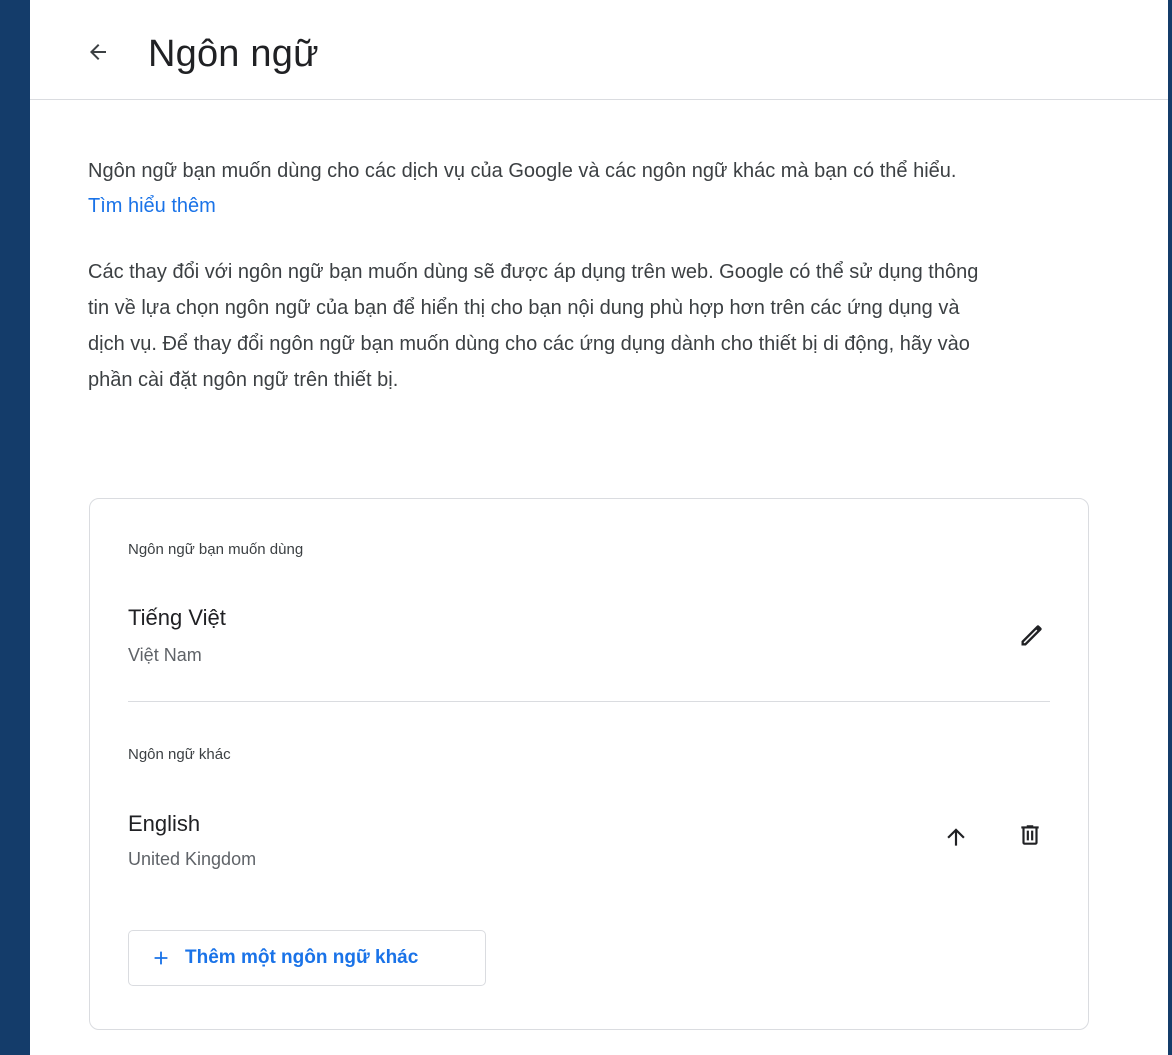 This screenshot has width=1172, height=1055. What do you see at coordinates (179, 754) in the screenshot?
I see `other-languages-label: Ngôn ngữ khác` at bounding box center [179, 754].